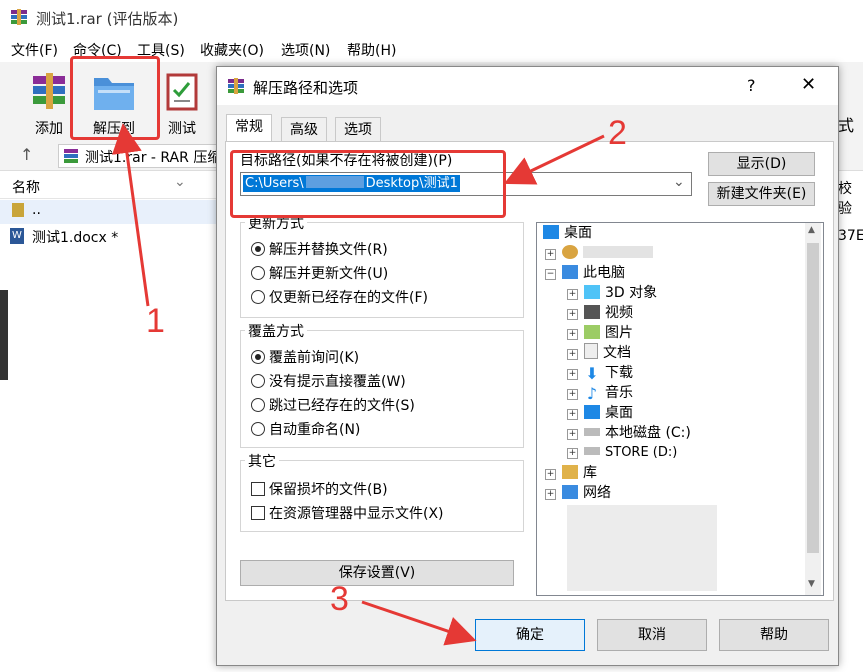 Image resolution: width=863 pixels, height=672 pixels. I want to click on annotation-number-3: 3, so click(339, 599).